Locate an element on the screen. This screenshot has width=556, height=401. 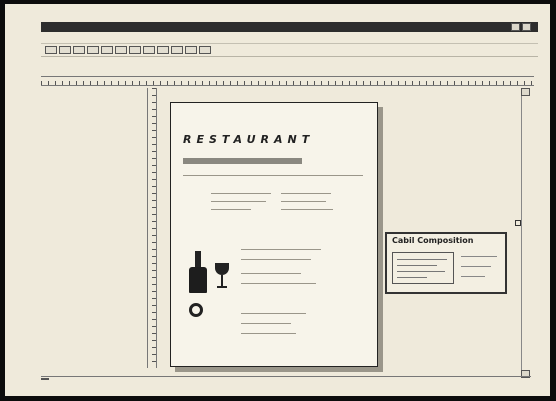
horizontal-ruler is located at coordinates (287, 81).